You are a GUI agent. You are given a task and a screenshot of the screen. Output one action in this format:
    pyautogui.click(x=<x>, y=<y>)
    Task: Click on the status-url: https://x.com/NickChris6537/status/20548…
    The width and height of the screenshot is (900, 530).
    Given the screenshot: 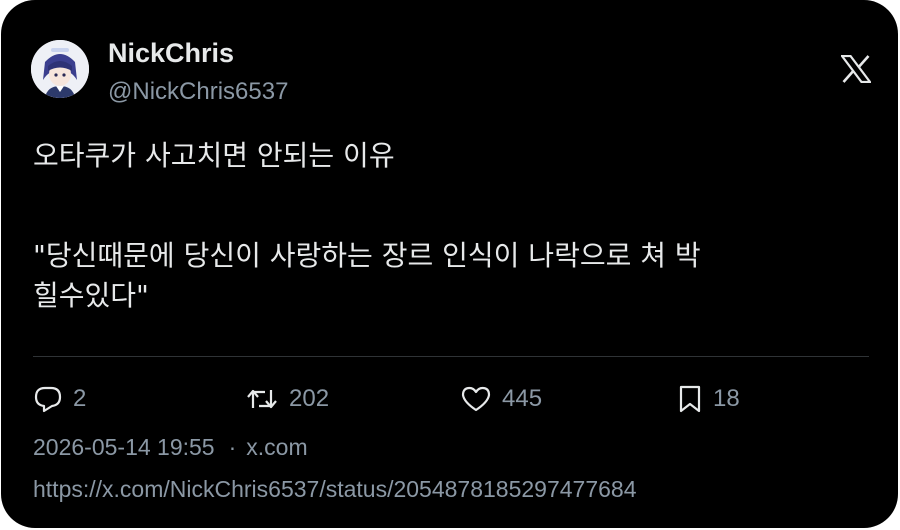 What is the action you would take?
    pyautogui.click(x=335, y=489)
    